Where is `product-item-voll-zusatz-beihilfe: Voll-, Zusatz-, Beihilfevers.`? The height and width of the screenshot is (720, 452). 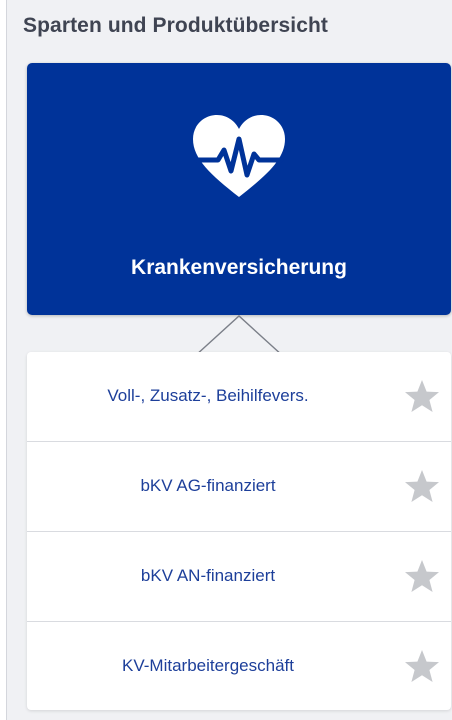 product-item-voll-zusatz-beihilfe: Voll-, Zusatz-, Beihilfevers. is located at coordinates (239, 397).